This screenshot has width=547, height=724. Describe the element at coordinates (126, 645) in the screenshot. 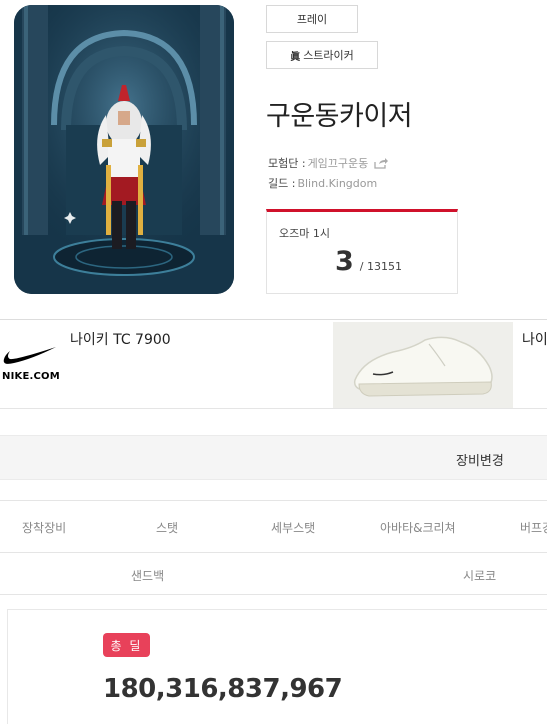

I see `total-damage-badge: 총 딜` at that location.